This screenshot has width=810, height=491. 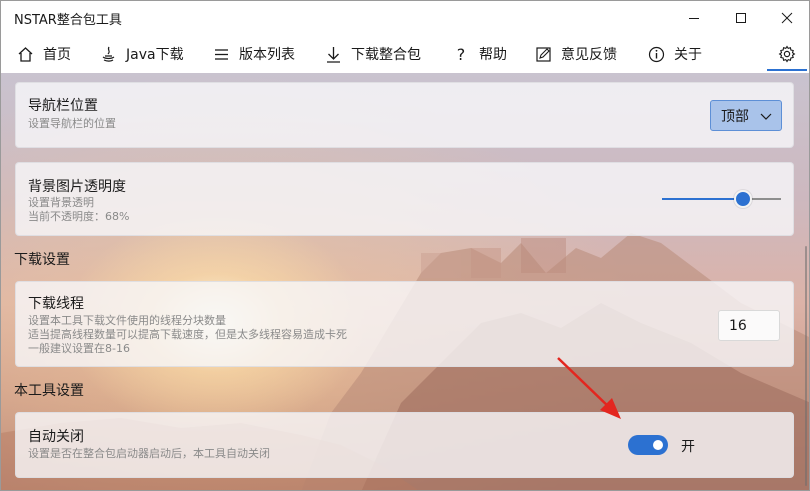 What do you see at coordinates (108, 54) in the screenshot?
I see `java-icon` at bounding box center [108, 54].